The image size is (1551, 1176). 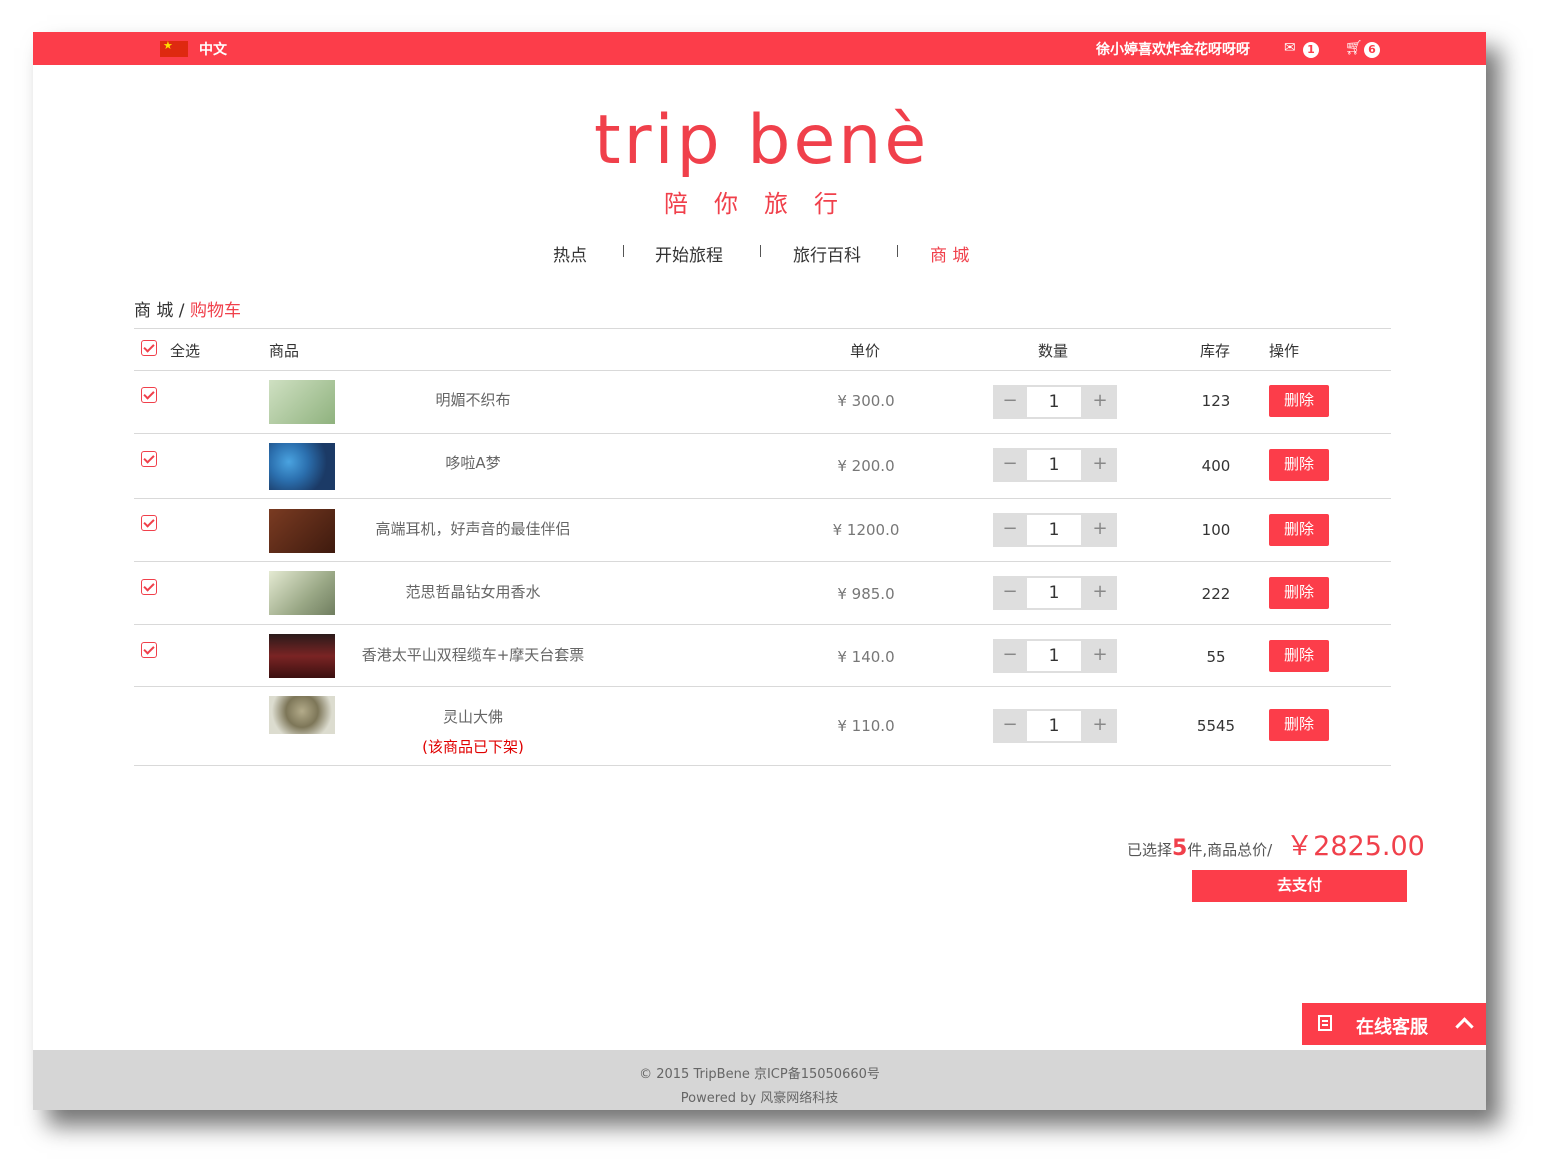 I want to click on unit-price: ¥ 300.0, so click(x=866, y=401).